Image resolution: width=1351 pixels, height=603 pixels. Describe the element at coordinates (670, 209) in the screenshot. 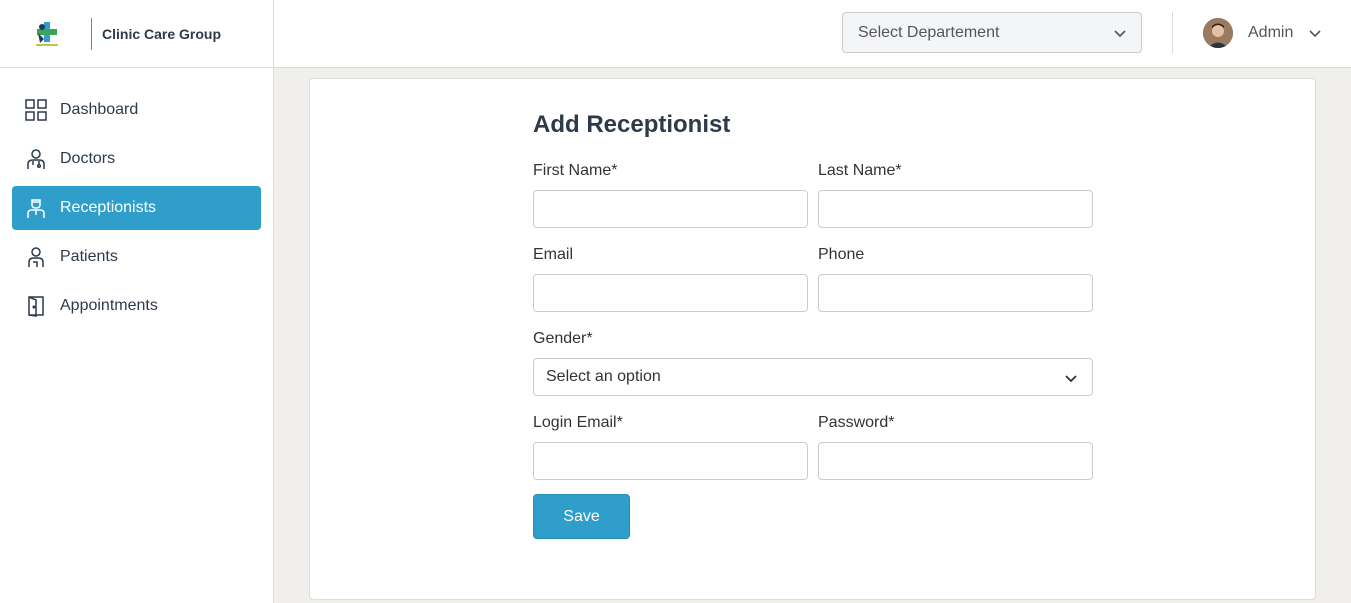

I see `first-name-field` at that location.